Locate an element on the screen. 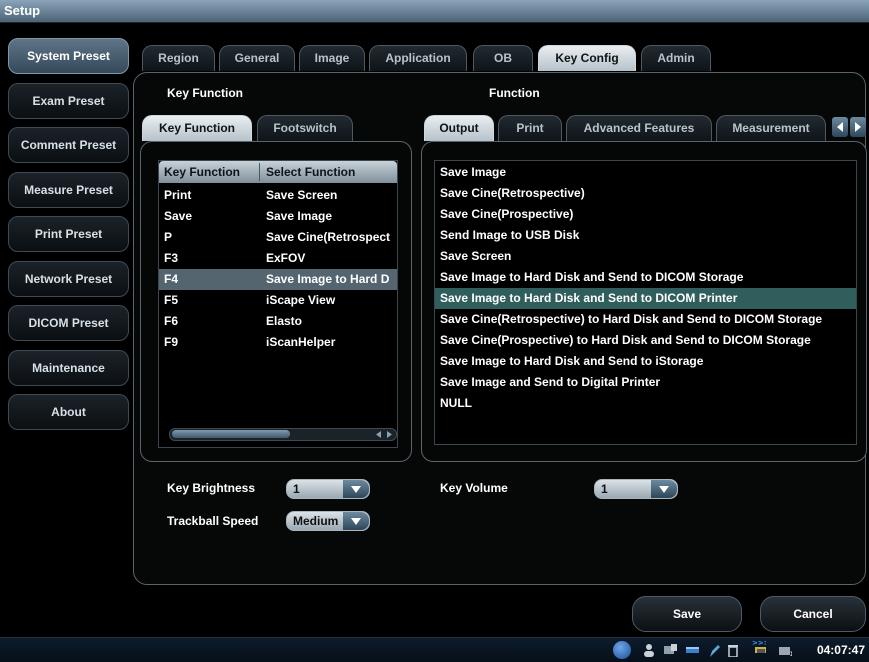 The width and height of the screenshot is (869, 662). preset-dicom: DICOM Preset is located at coordinates (68, 323).